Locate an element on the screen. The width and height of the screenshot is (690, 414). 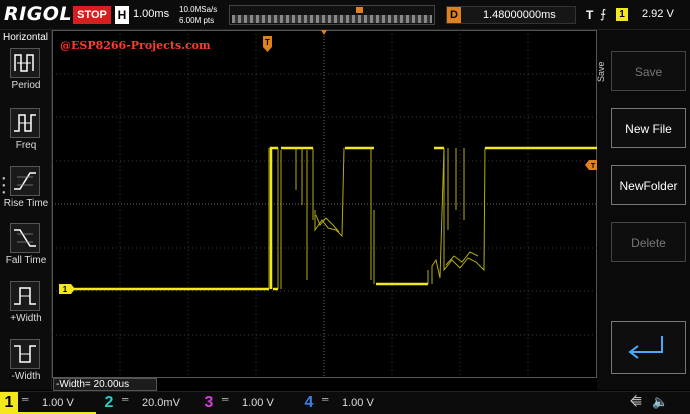
memory-depth: 6.00M pts is located at coordinates (197, 20).